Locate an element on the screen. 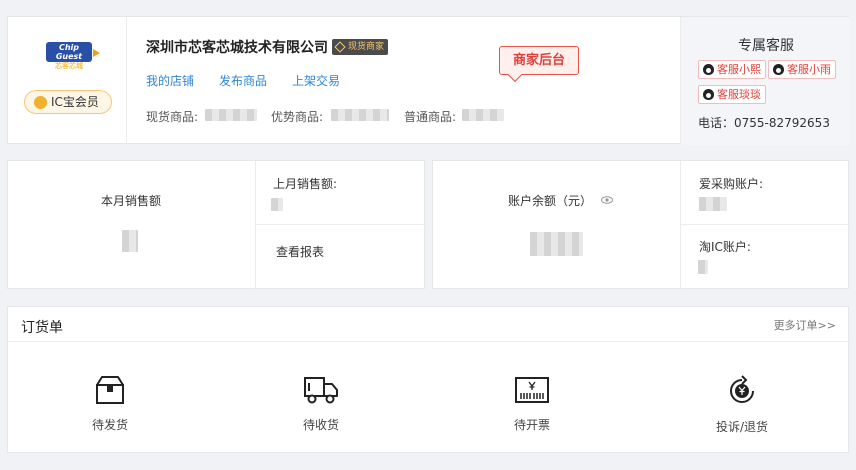 The height and width of the screenshot is (470, 856). this-month-sales-value-blurred is located at coordinates (130, 241).